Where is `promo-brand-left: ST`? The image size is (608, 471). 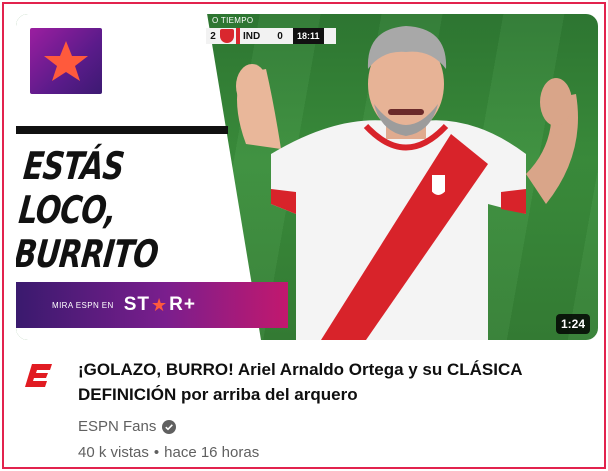 promo-brand-left: ST is located at coordinates (136, 304).